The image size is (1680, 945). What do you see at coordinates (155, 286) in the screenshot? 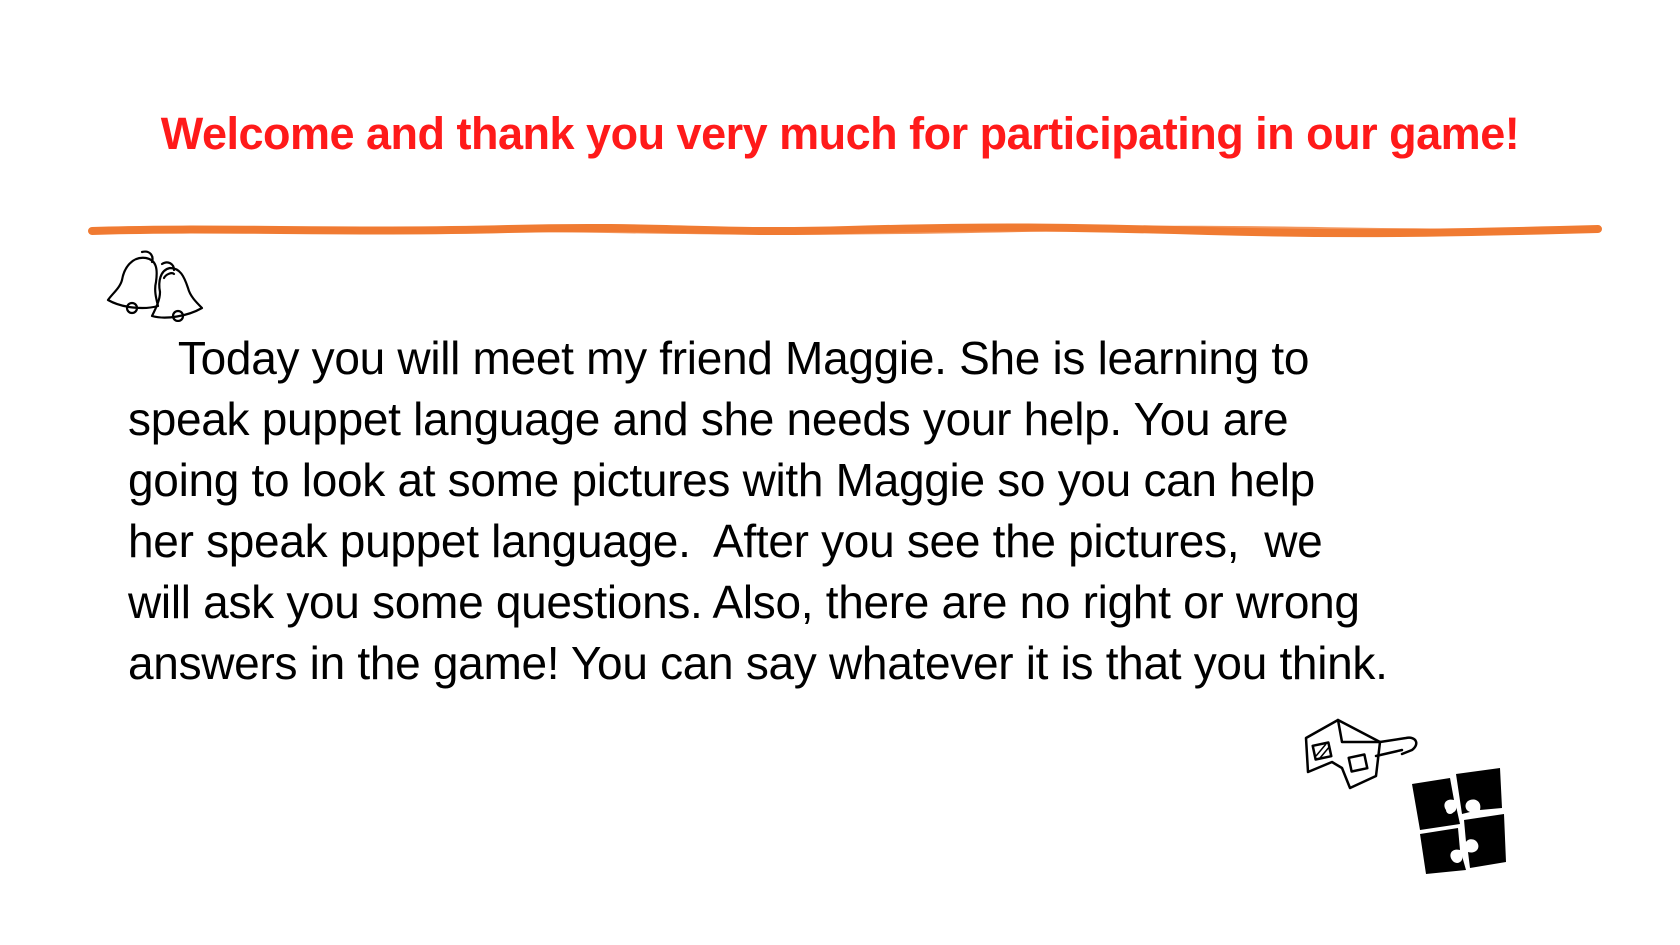
I see `bells-icon` at bounding box center [155, 286].